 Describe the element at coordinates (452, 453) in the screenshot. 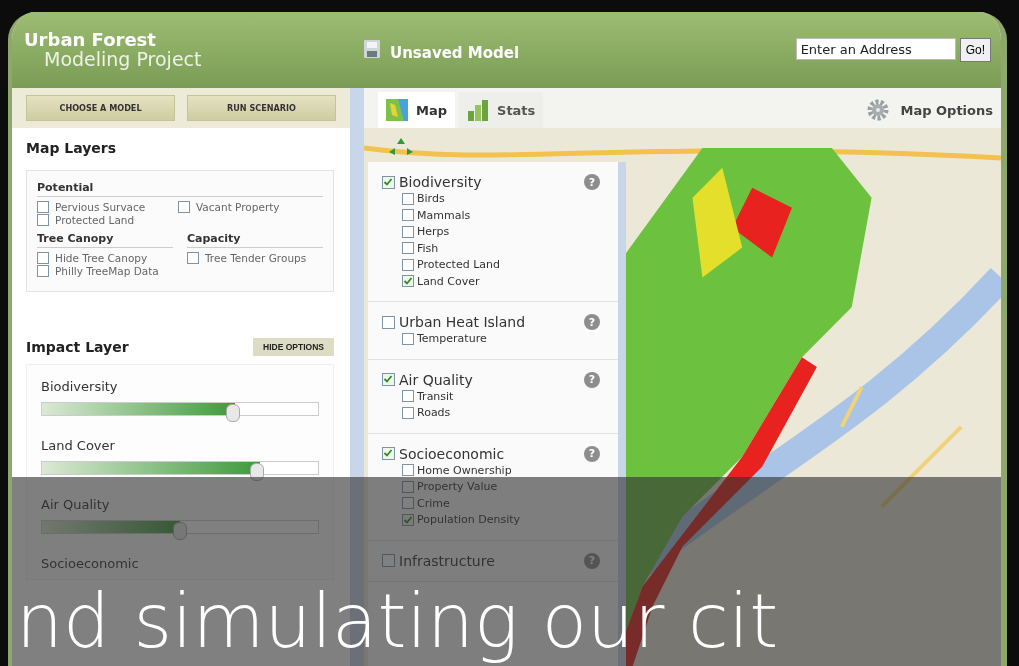

I see `checkbox-label: Socioeconomic` at that location.